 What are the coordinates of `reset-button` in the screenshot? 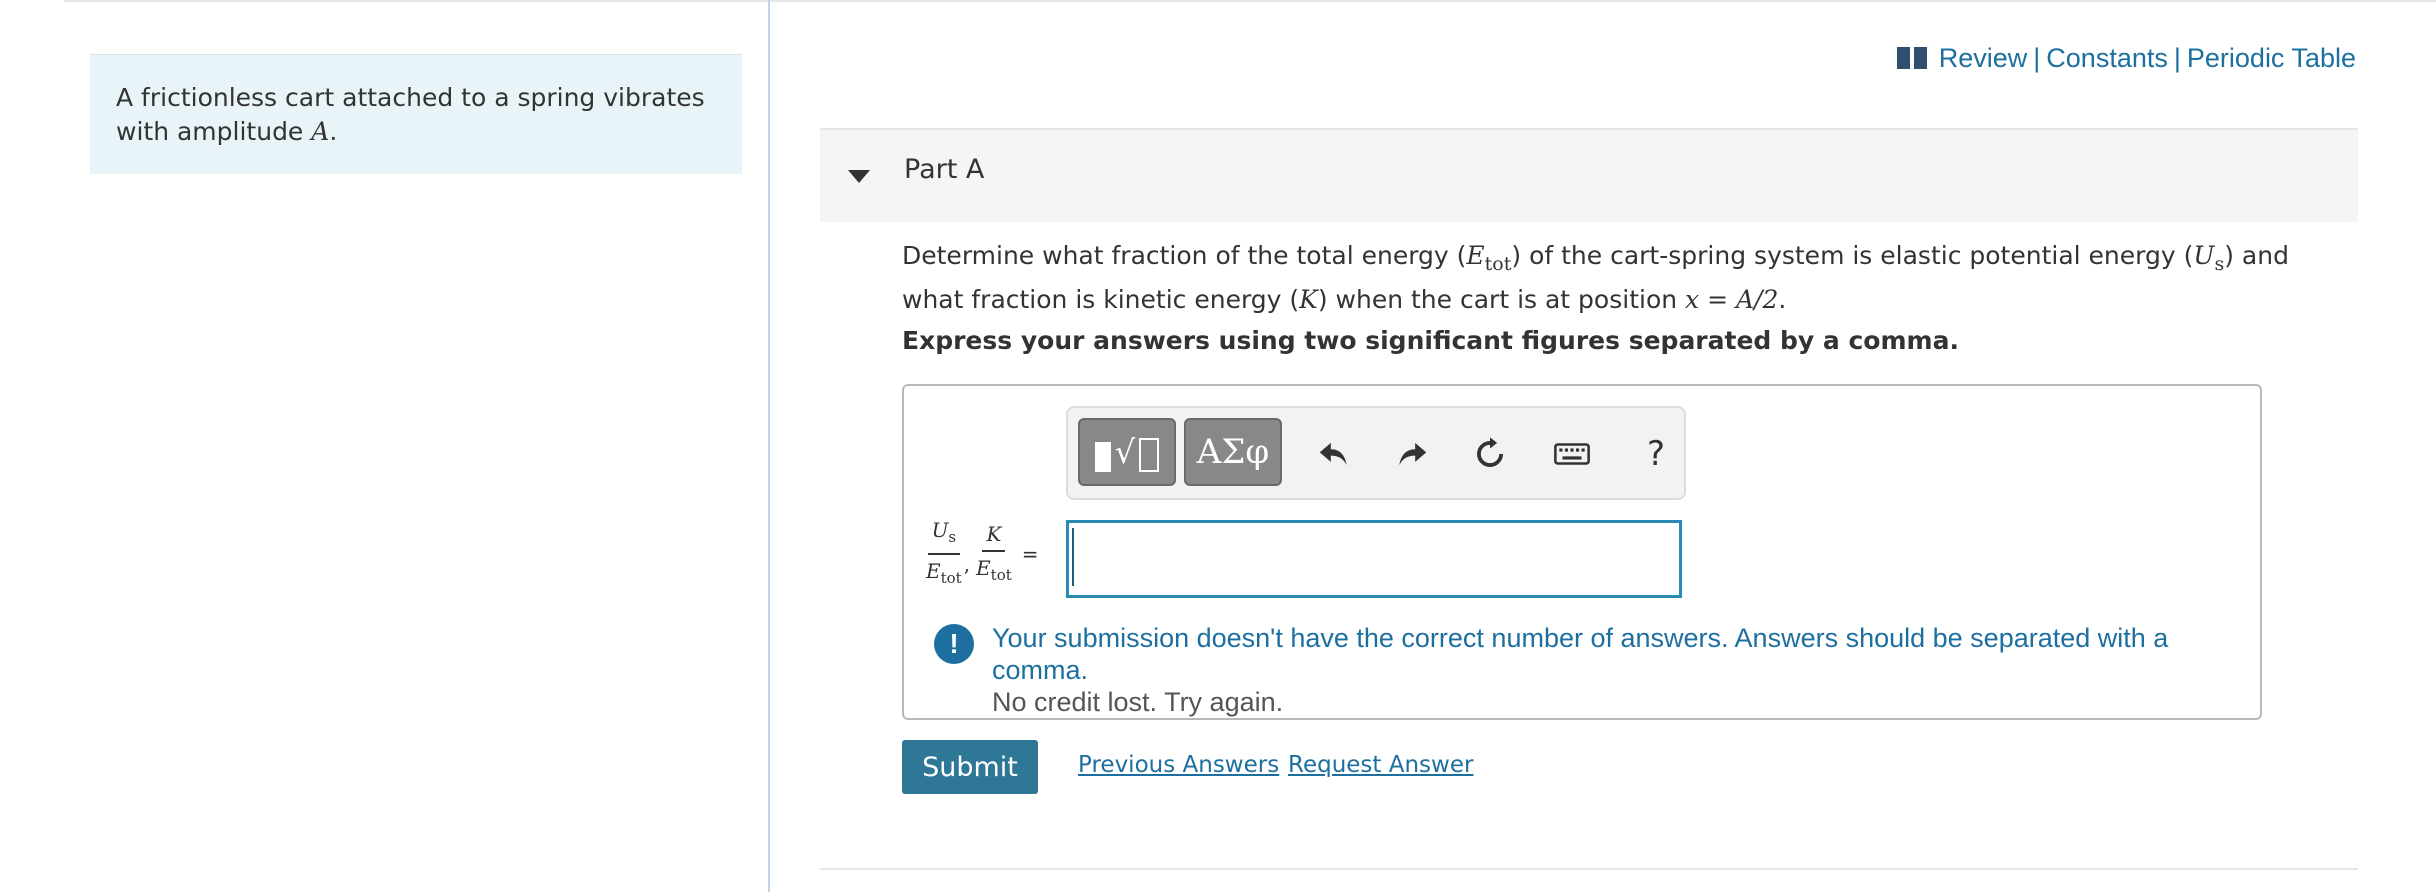 It's located at (1490, 454).